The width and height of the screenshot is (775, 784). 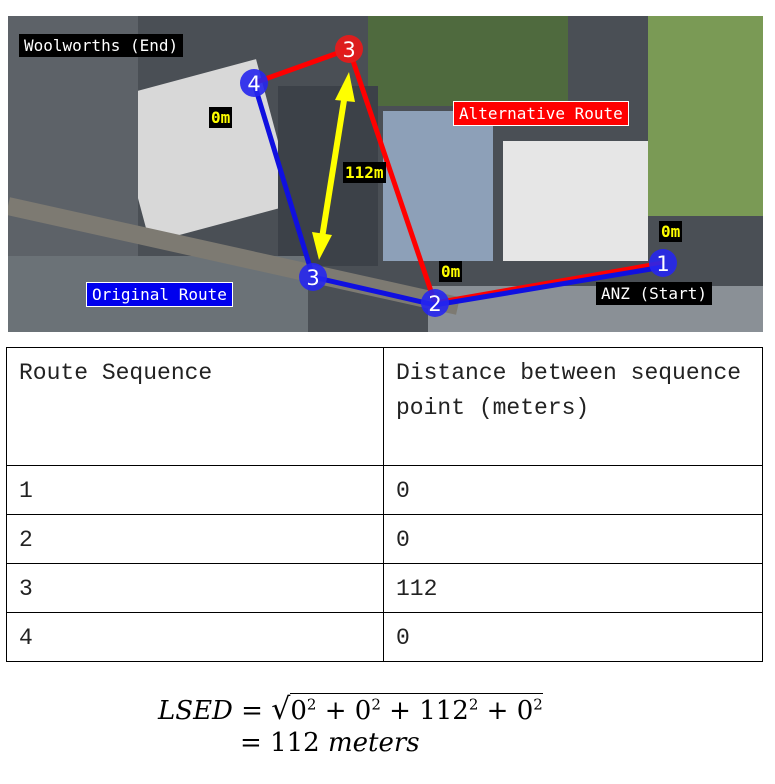 I want to click on formula-result: 112, so click(x=295, y=743).